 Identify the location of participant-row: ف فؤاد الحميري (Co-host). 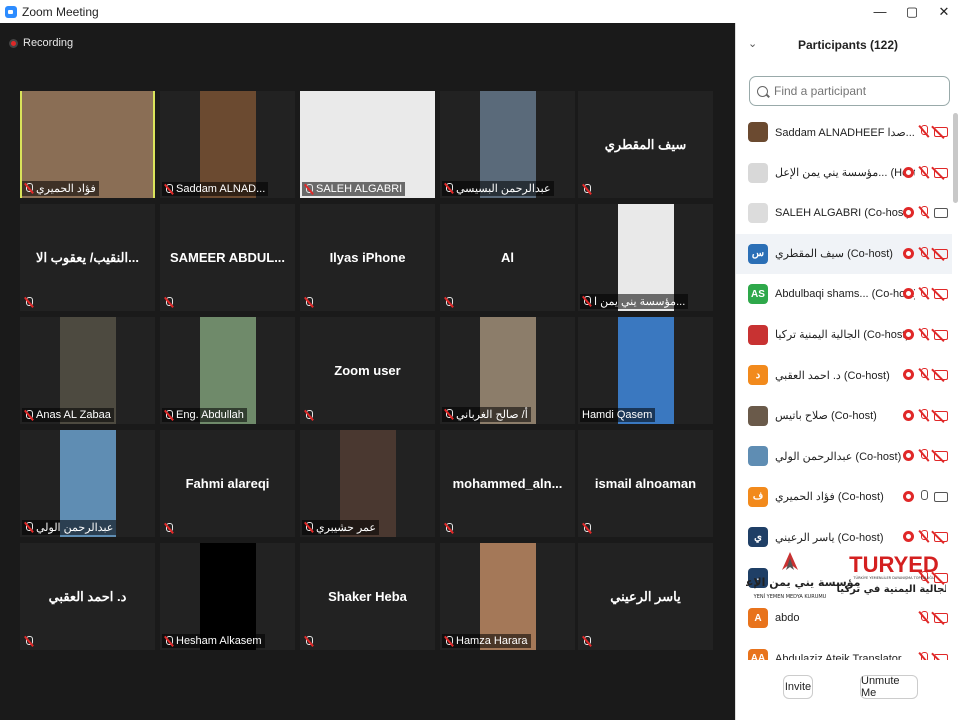
(844, 497).